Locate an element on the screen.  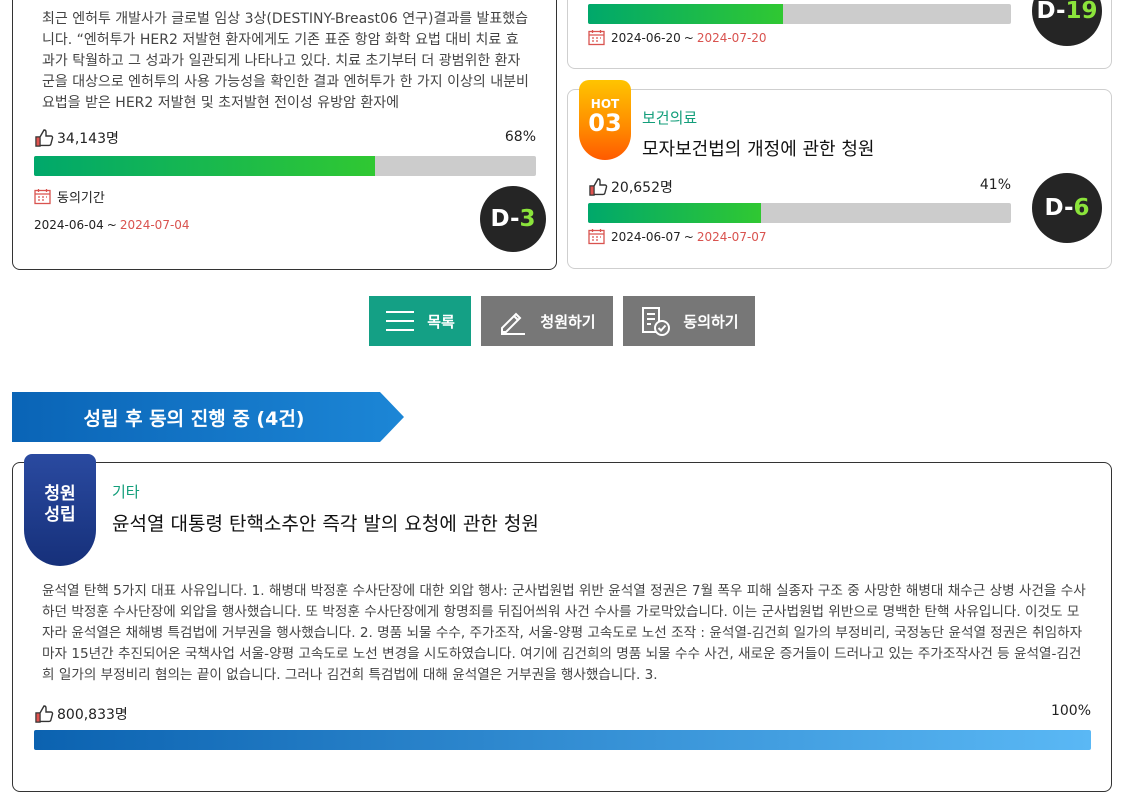
d-day-number: 6 is located at coordinates (1081, 208).